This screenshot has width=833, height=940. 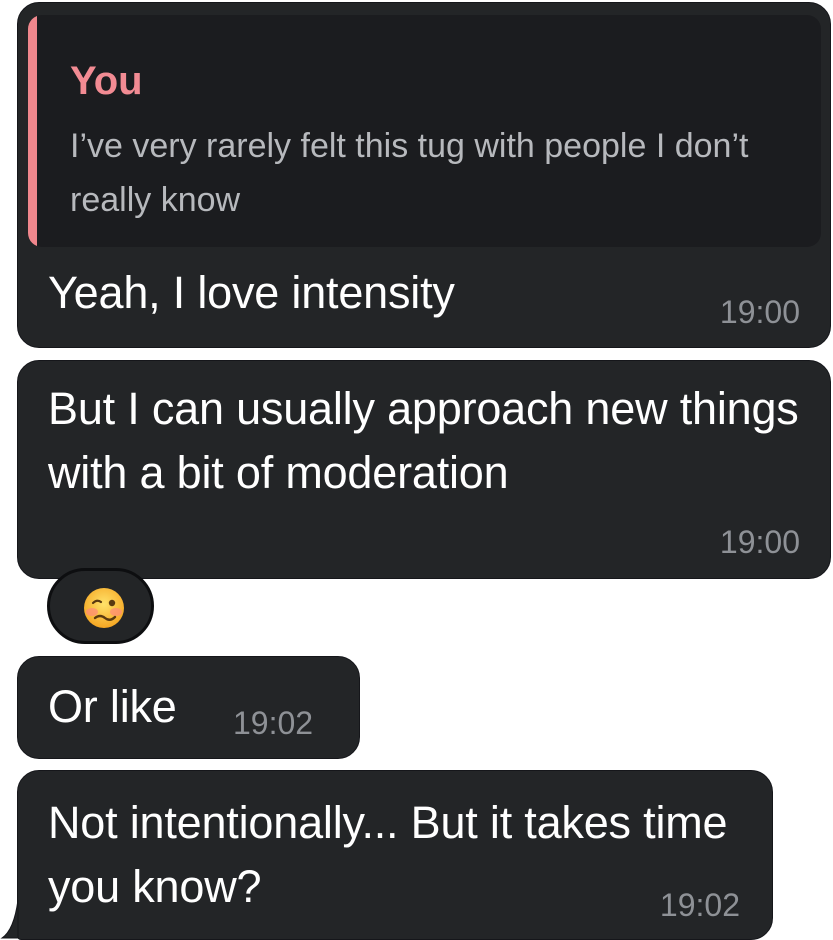 What do you see at coordinates (104, 608) in the screenshot?
I see `woozy-face-emoji-icon` at bounding box center [104, 608].